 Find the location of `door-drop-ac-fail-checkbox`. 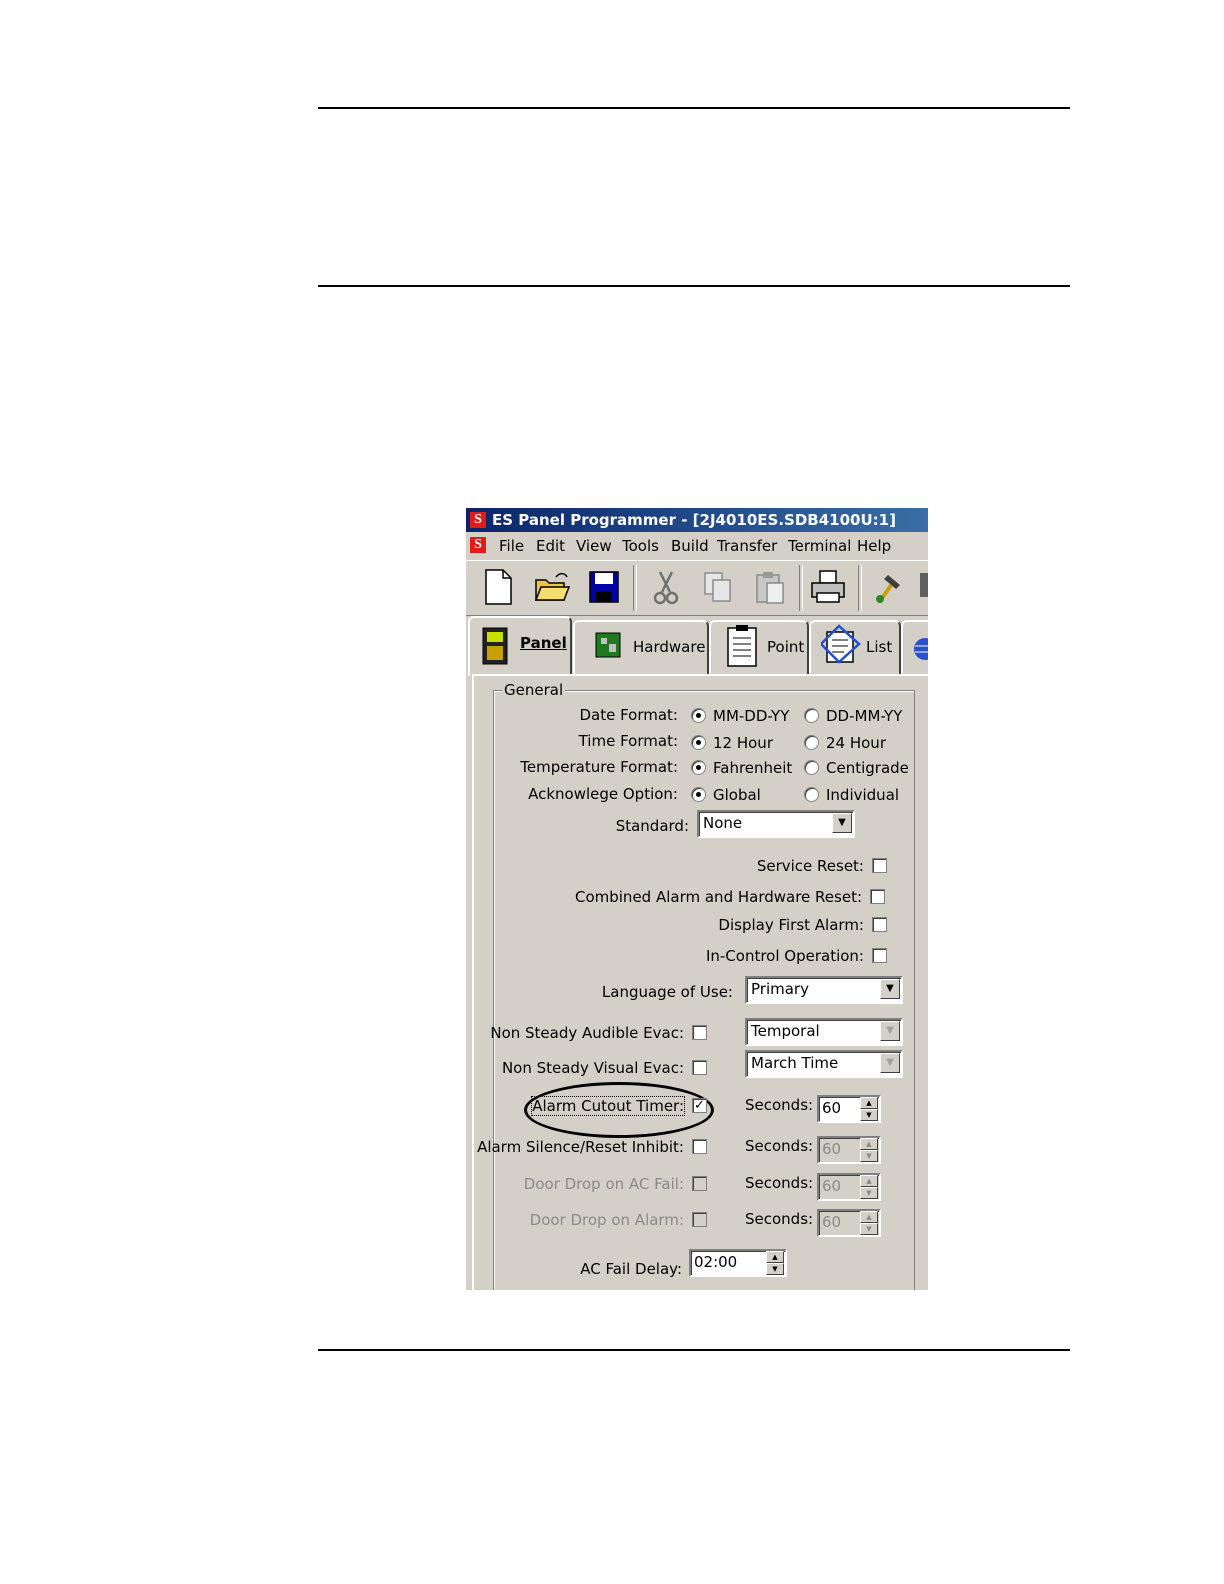

door-drop-ac-fail-checkbox is located at coordinates (699, 1183).